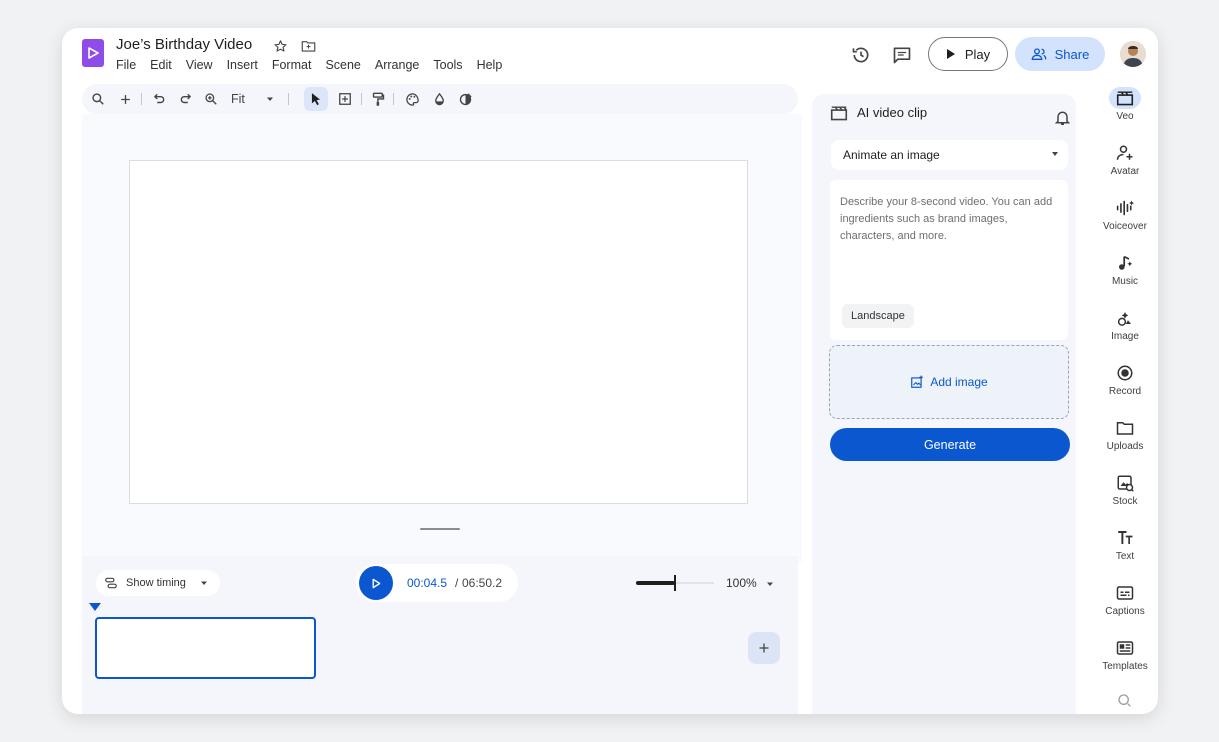  I want to click on total-duration: 06:50.2, so click(482, 583).